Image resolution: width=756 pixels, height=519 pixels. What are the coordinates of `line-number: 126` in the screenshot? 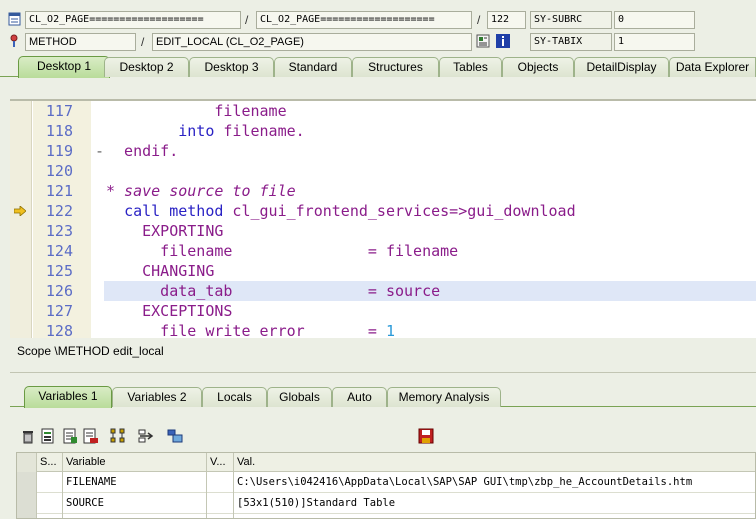 It's located at (59, 291).